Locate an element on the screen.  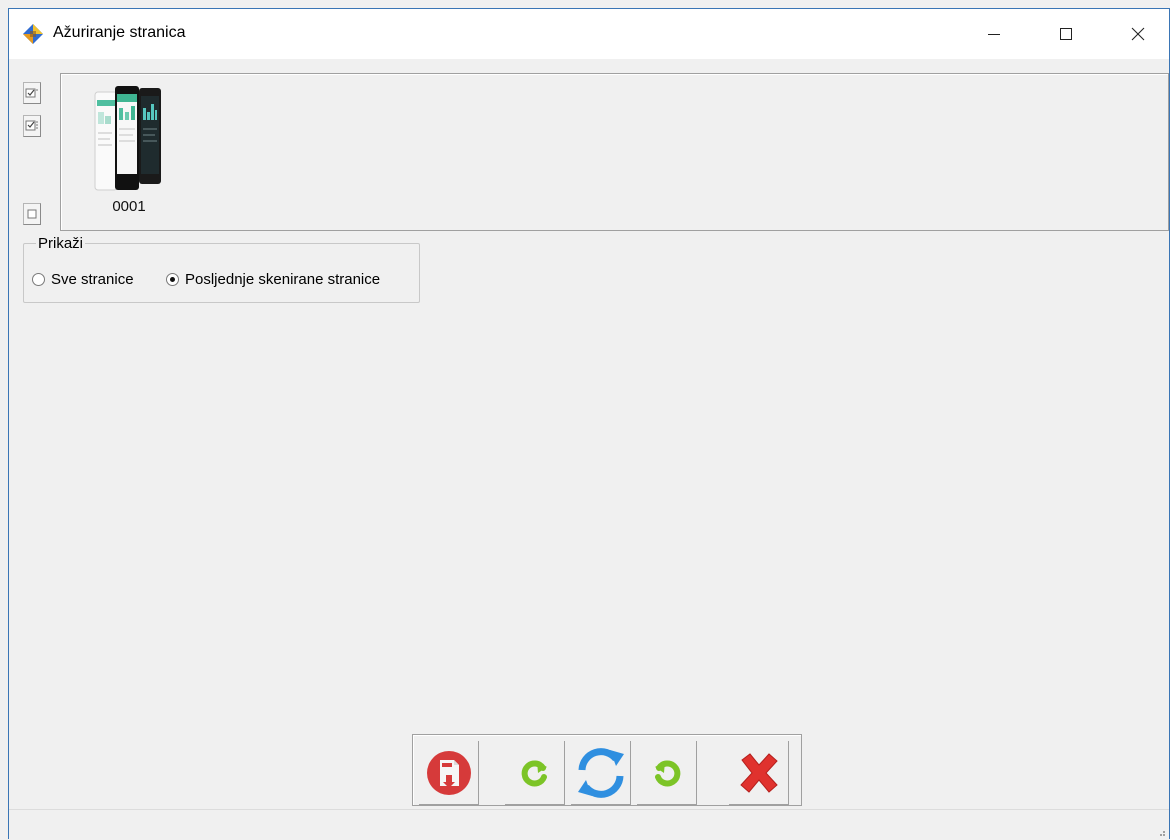
rotate-right-button is located at coordinates (667, 773).